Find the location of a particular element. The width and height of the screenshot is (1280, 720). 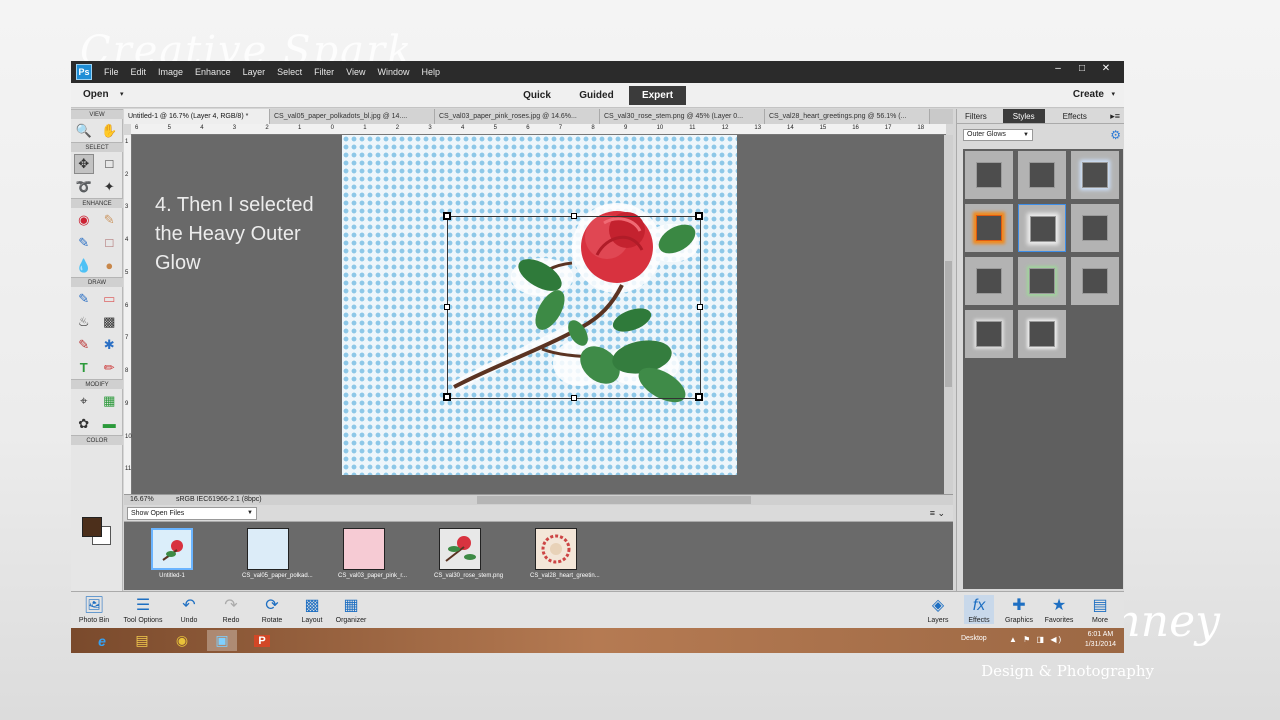

rotate-button: ⟳ Rotate is located at coordinates (272, 609).